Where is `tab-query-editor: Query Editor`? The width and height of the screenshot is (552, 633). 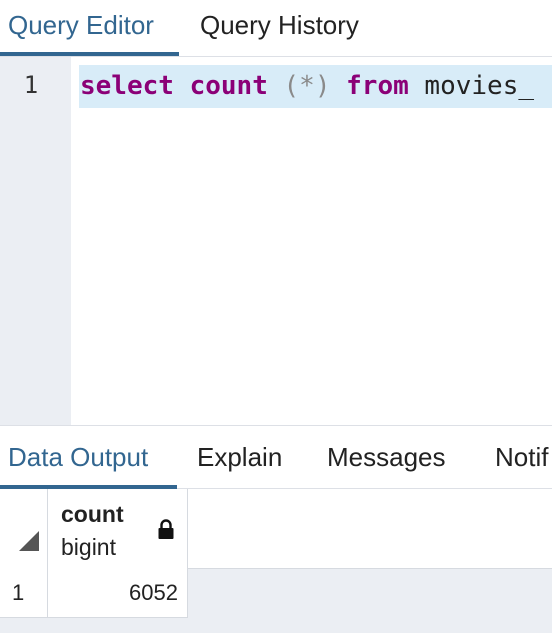
tab-query-editor: Query Editor is located at coordinates (89, 28).